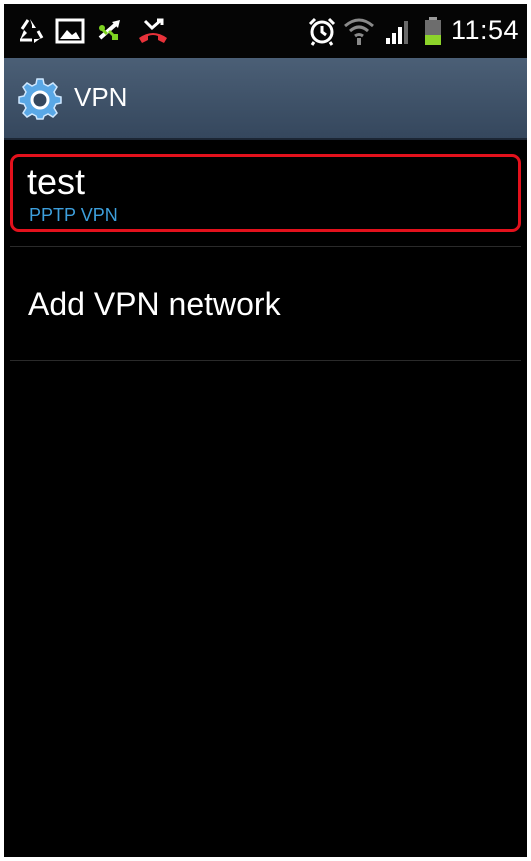 The height and width of the screenshot is (861, 531). I want to click on add-vpn-network-button: Add VPN network, so click(265, 306).